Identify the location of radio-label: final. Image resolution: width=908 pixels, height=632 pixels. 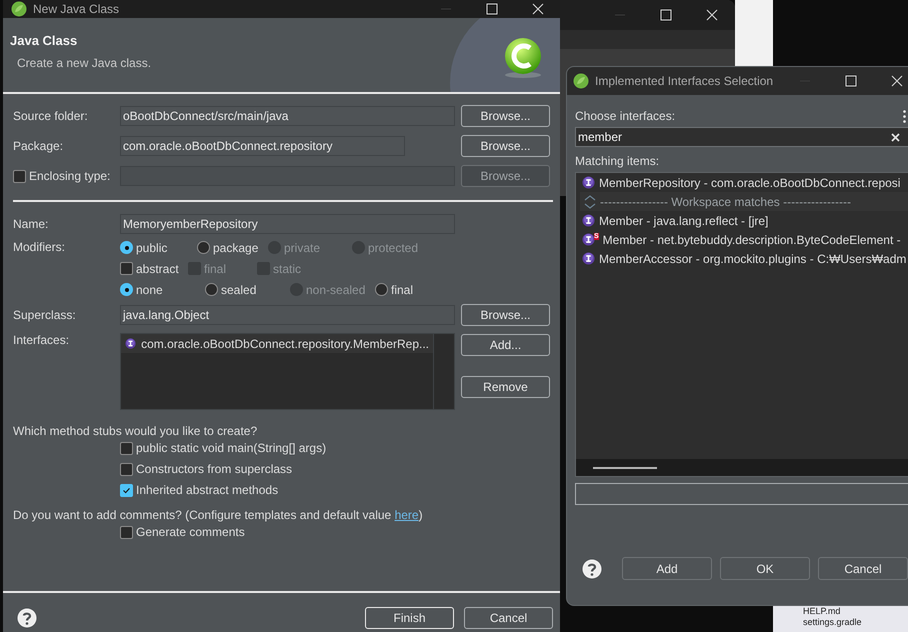
(402, 289).